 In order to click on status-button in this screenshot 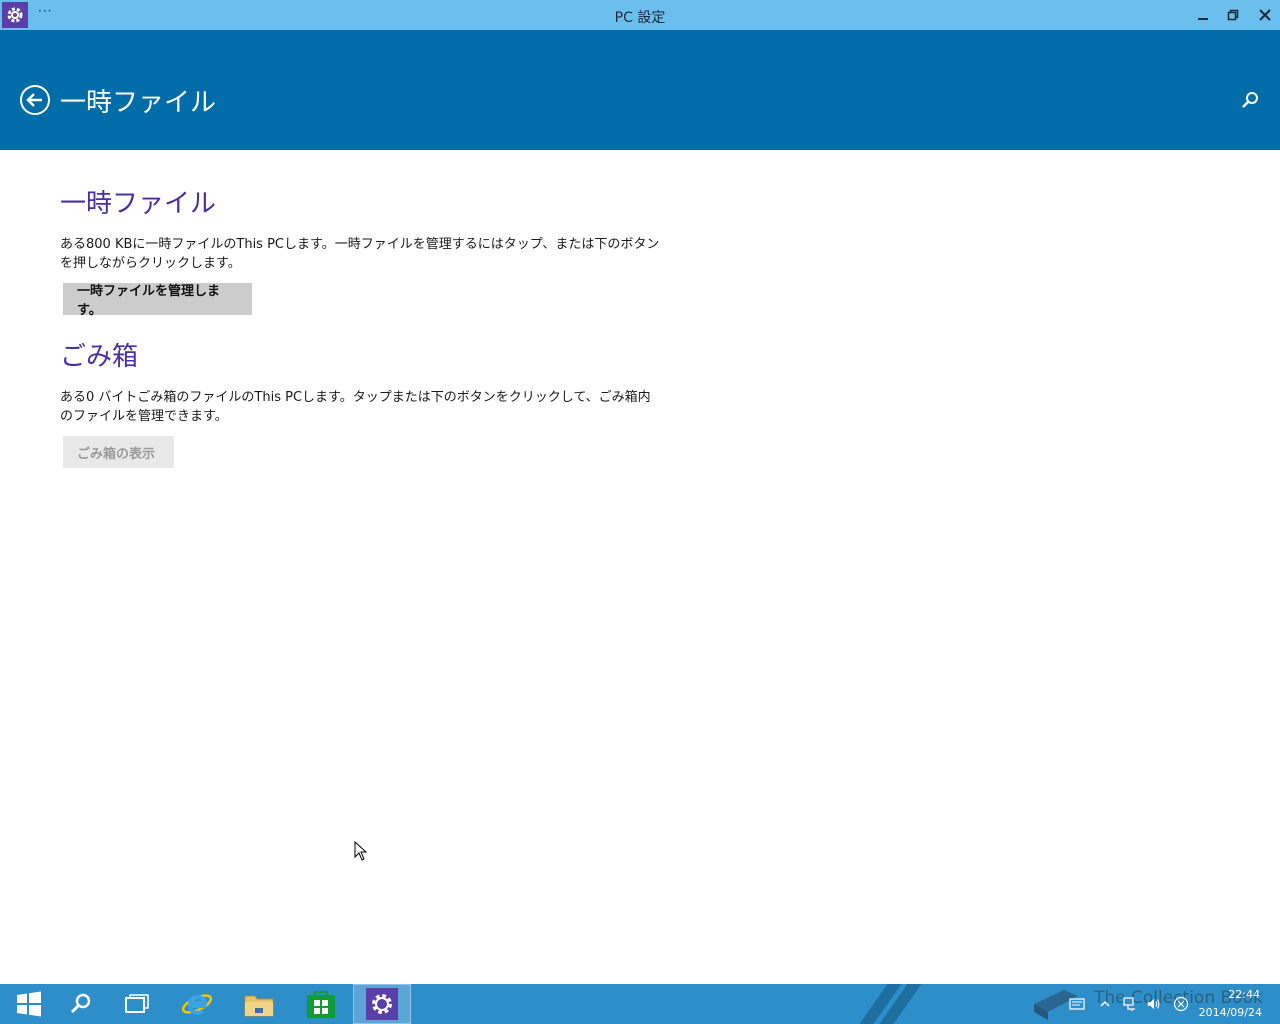, I will do `click(1181, 1004)`.